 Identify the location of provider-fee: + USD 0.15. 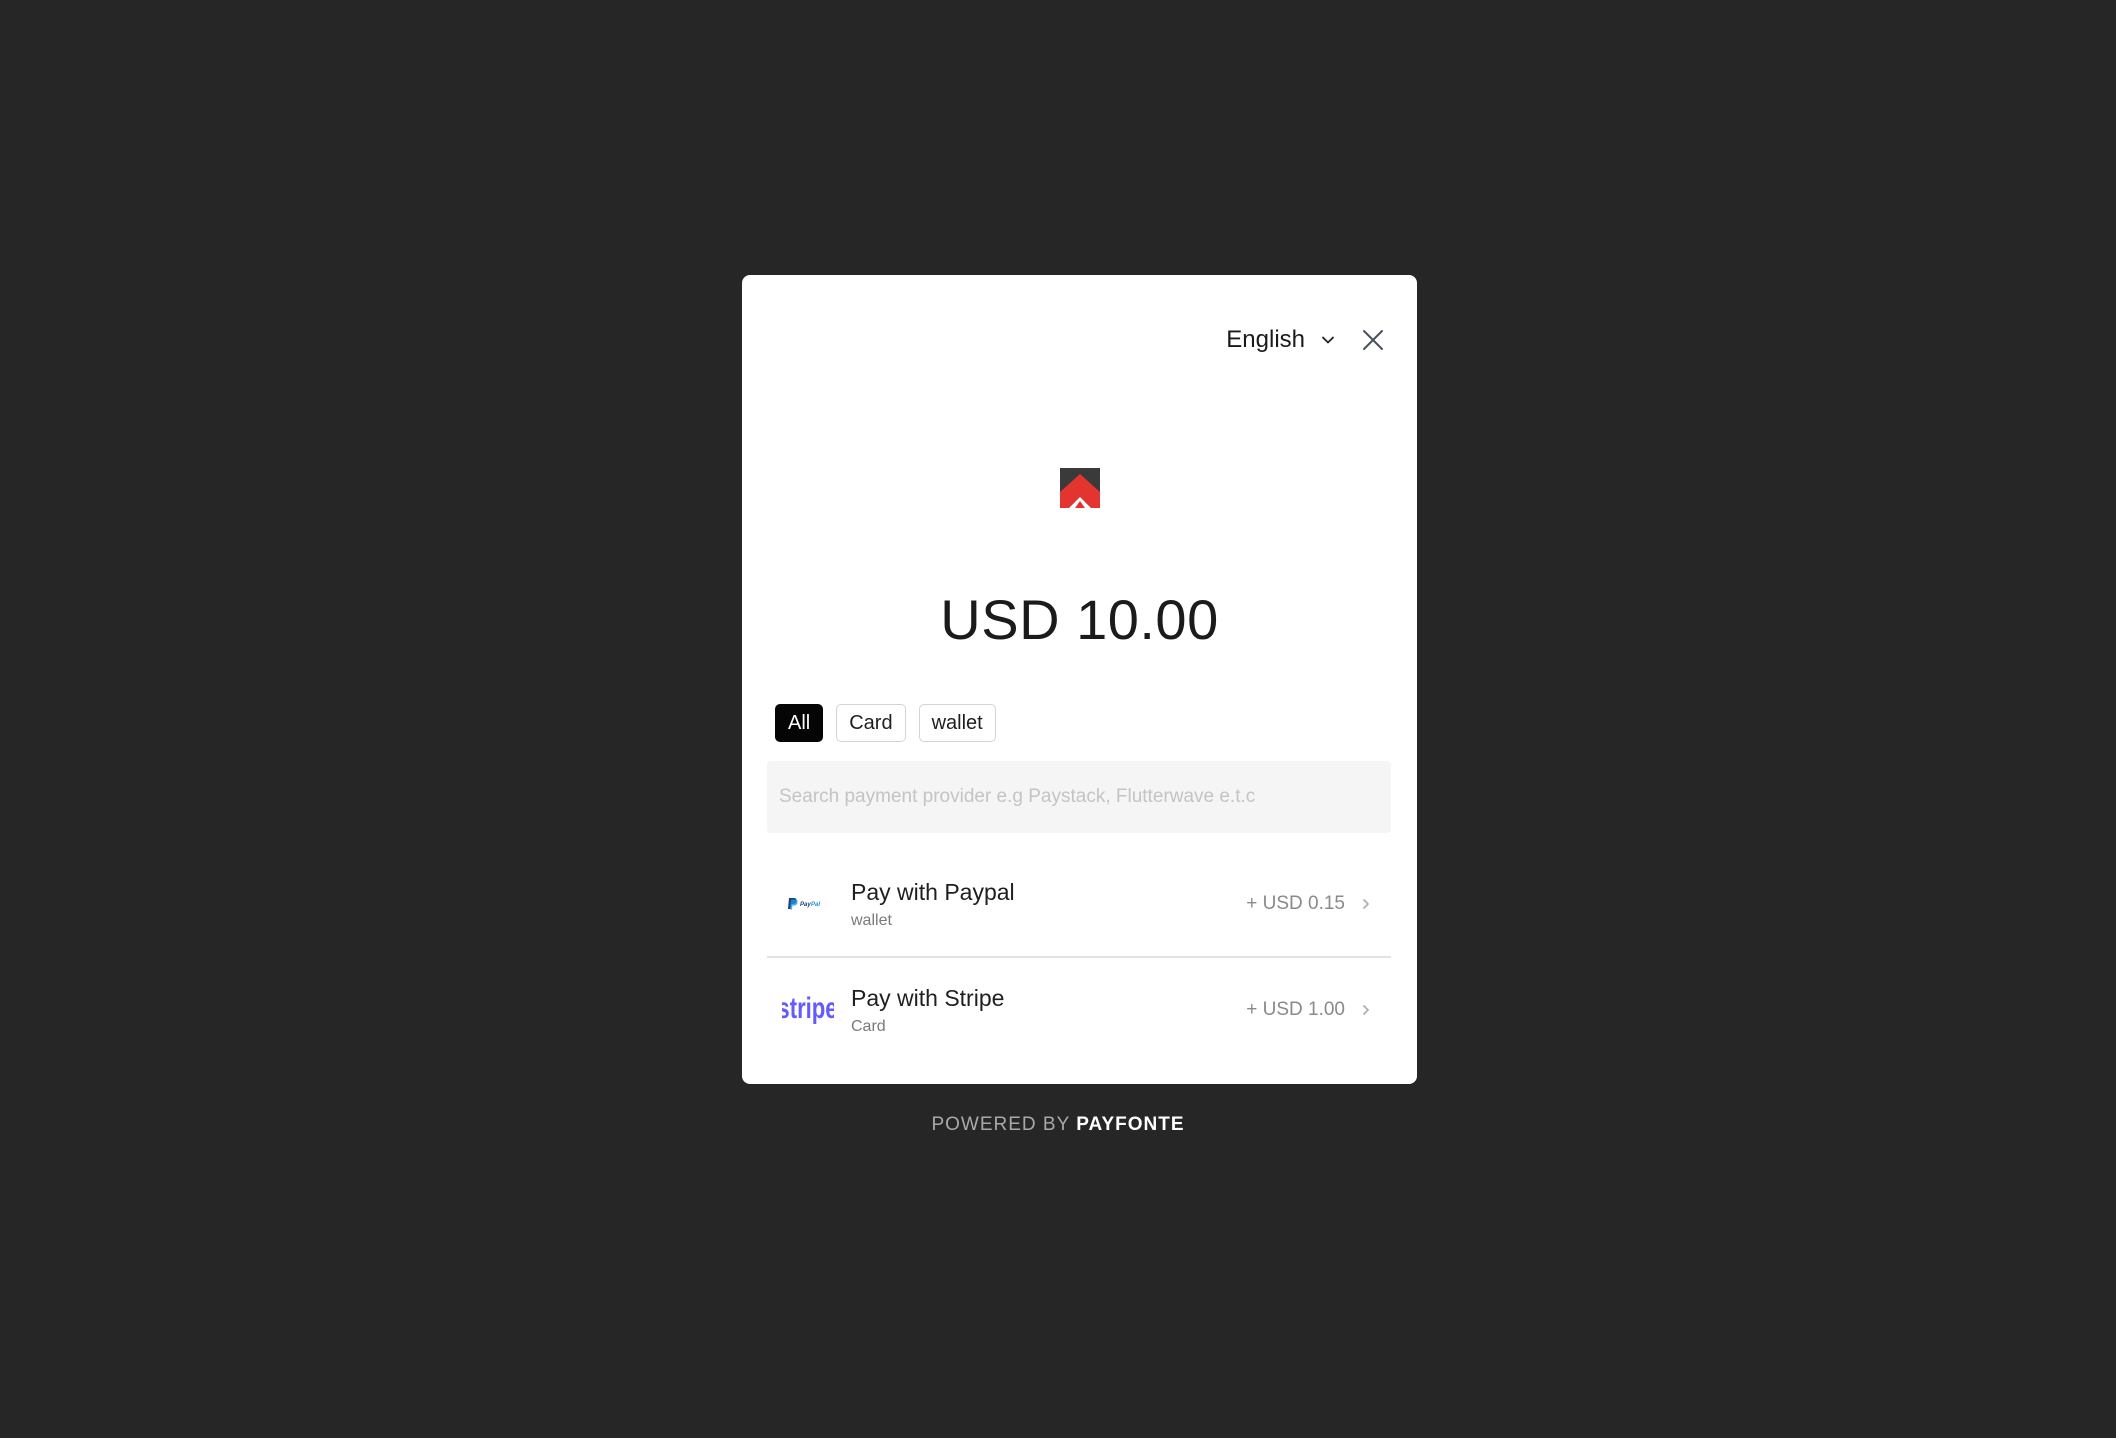
(1295, 903).